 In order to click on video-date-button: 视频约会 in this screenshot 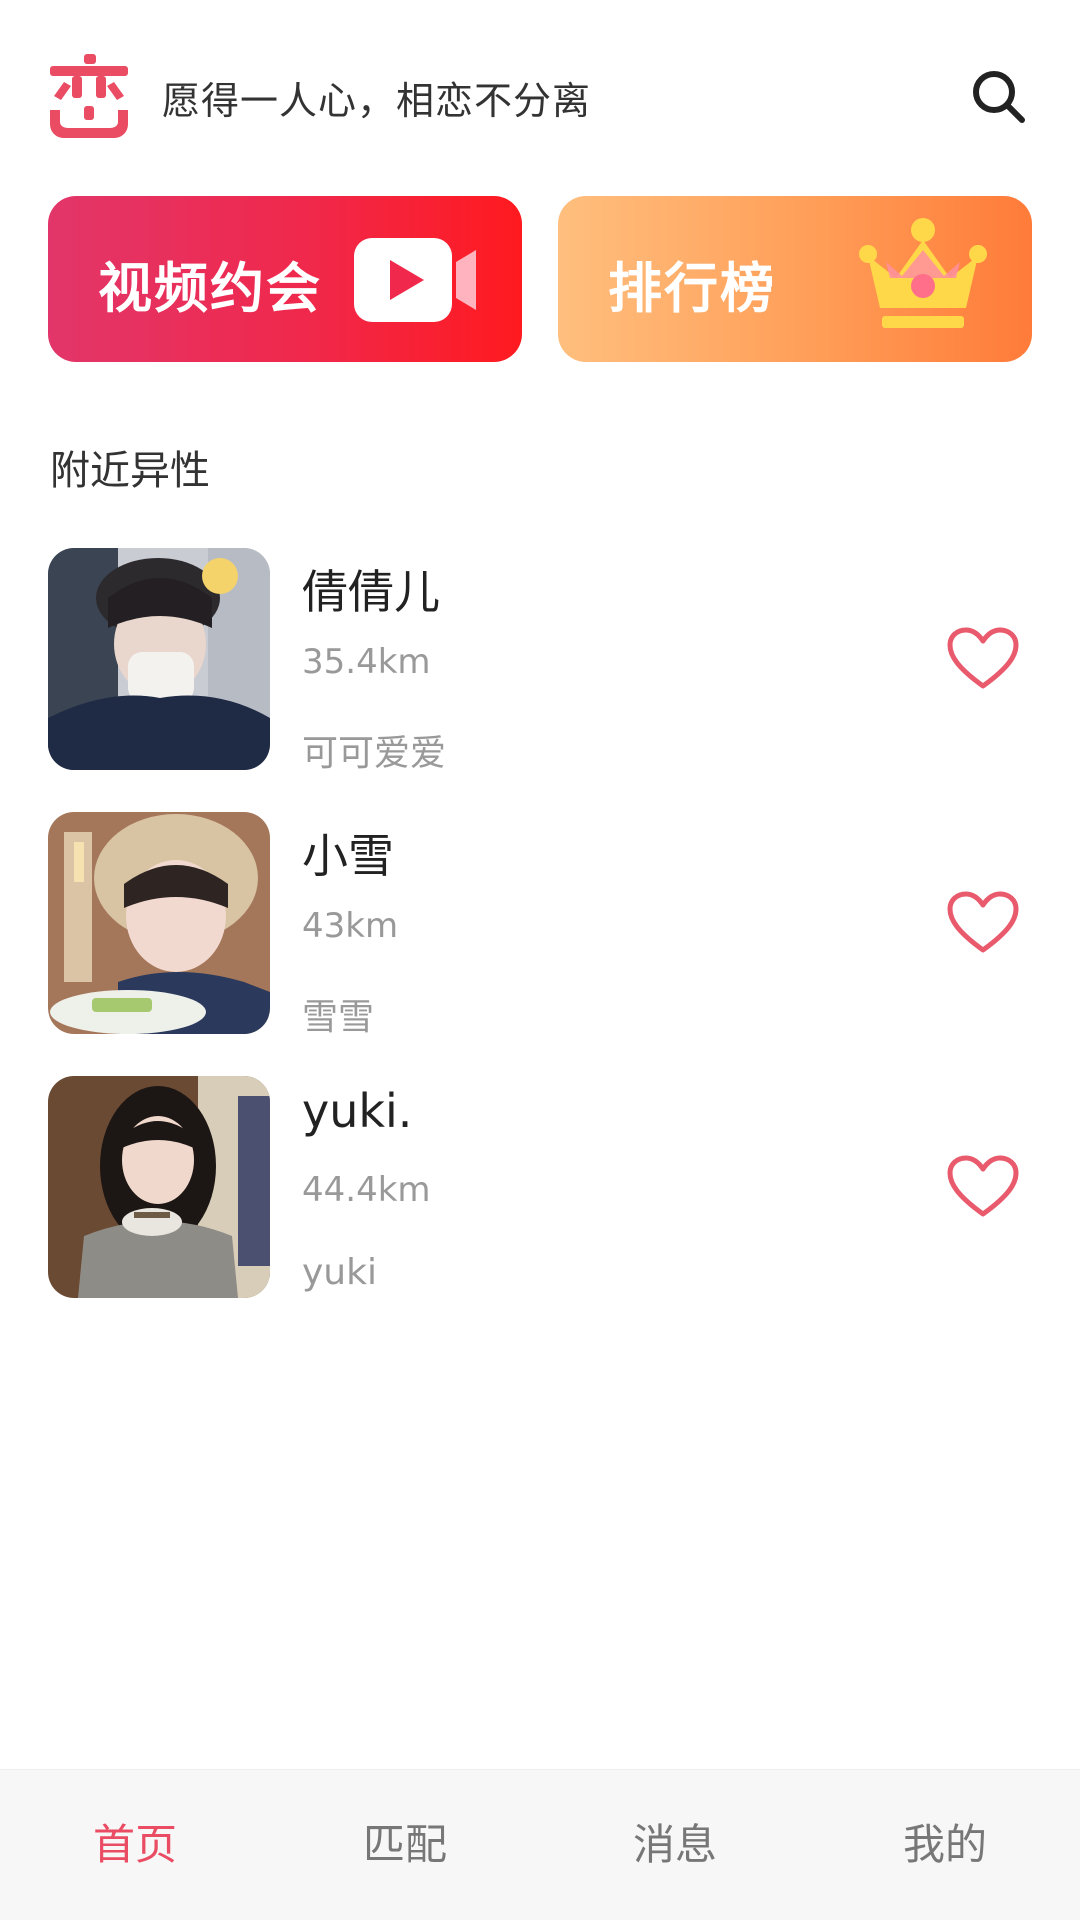, I will do `click(285, 279)`.